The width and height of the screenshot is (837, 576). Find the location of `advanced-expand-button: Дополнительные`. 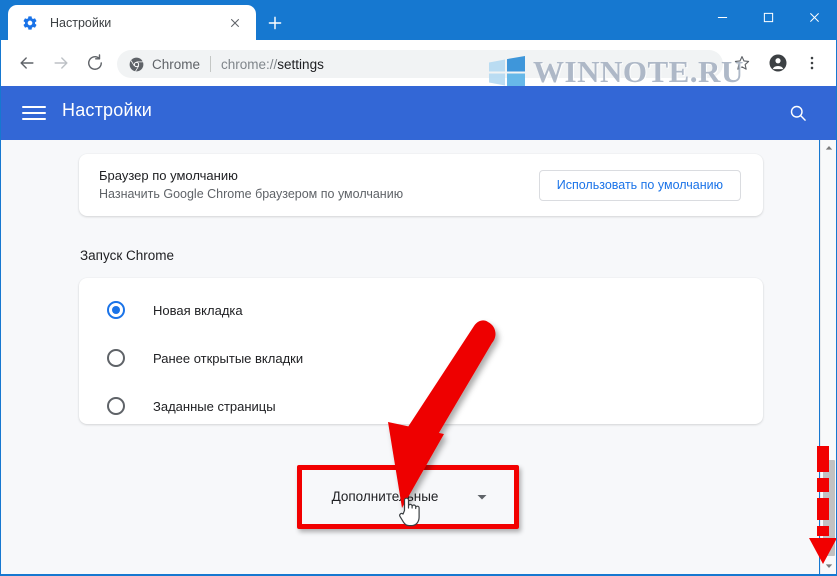

advanced-expand-button: Дополнительные is located at coordinates (410, 496).